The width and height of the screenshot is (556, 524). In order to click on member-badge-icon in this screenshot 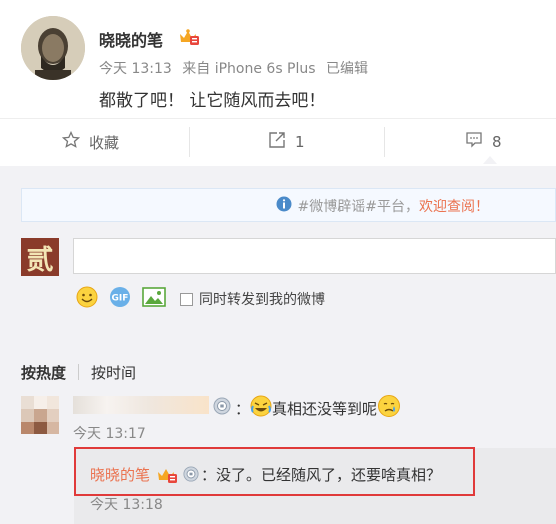, I will do `click(222, 408)`.